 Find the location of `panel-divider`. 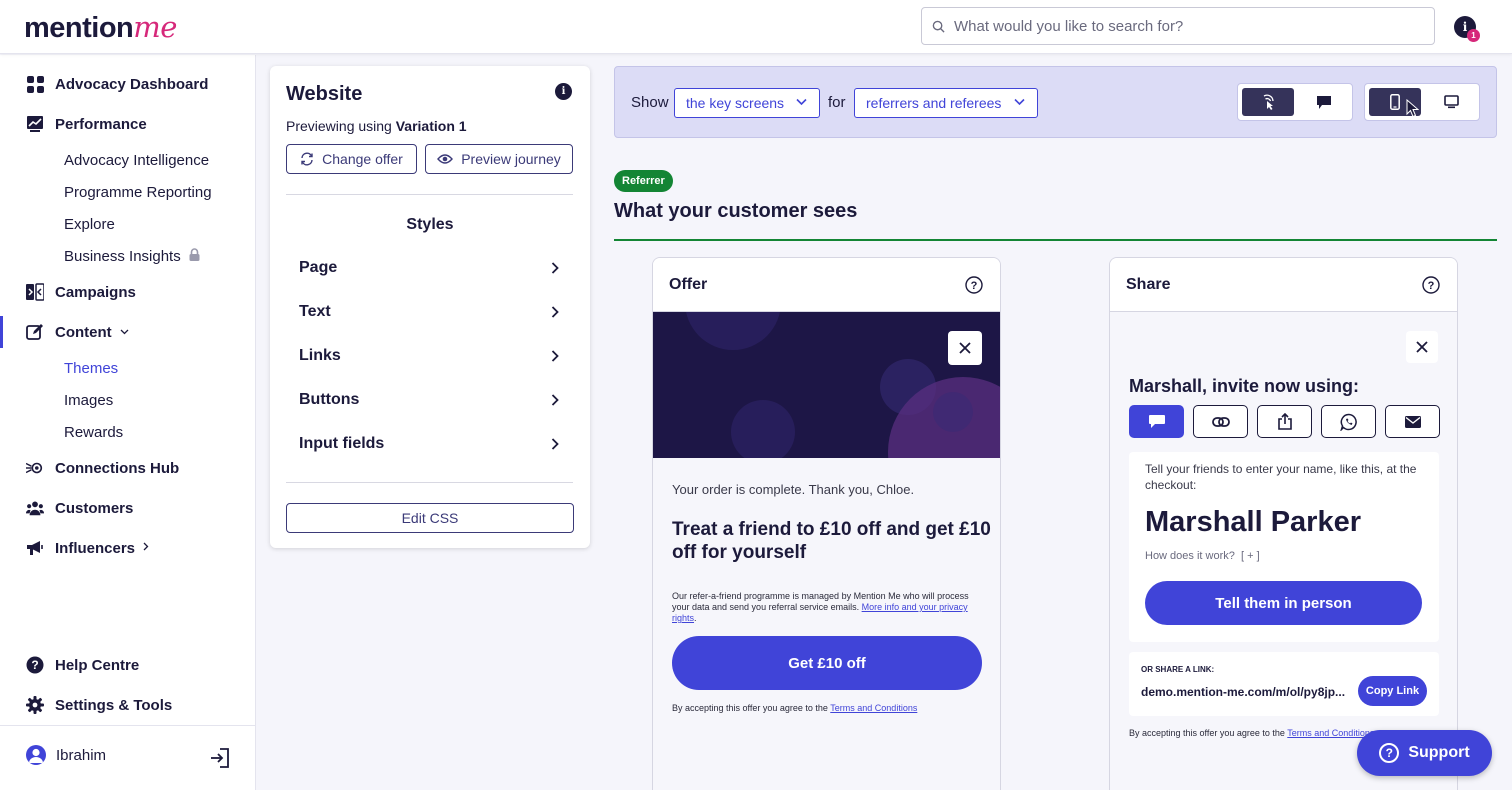

panel-divider is located at coordinates (429, 194).